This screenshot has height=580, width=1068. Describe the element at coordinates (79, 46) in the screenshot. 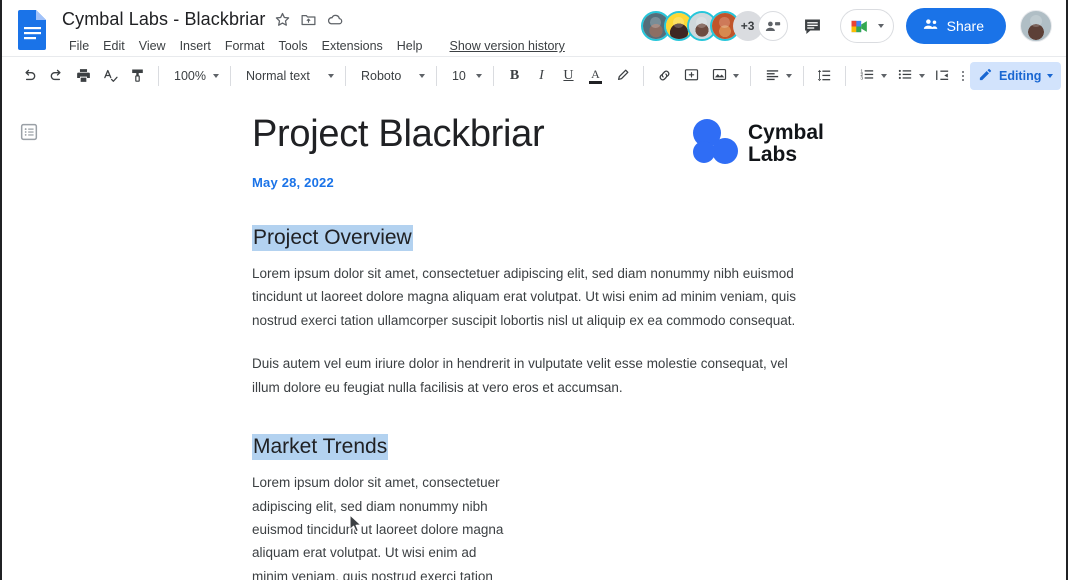

I see `menu-item-file: File` at that location.